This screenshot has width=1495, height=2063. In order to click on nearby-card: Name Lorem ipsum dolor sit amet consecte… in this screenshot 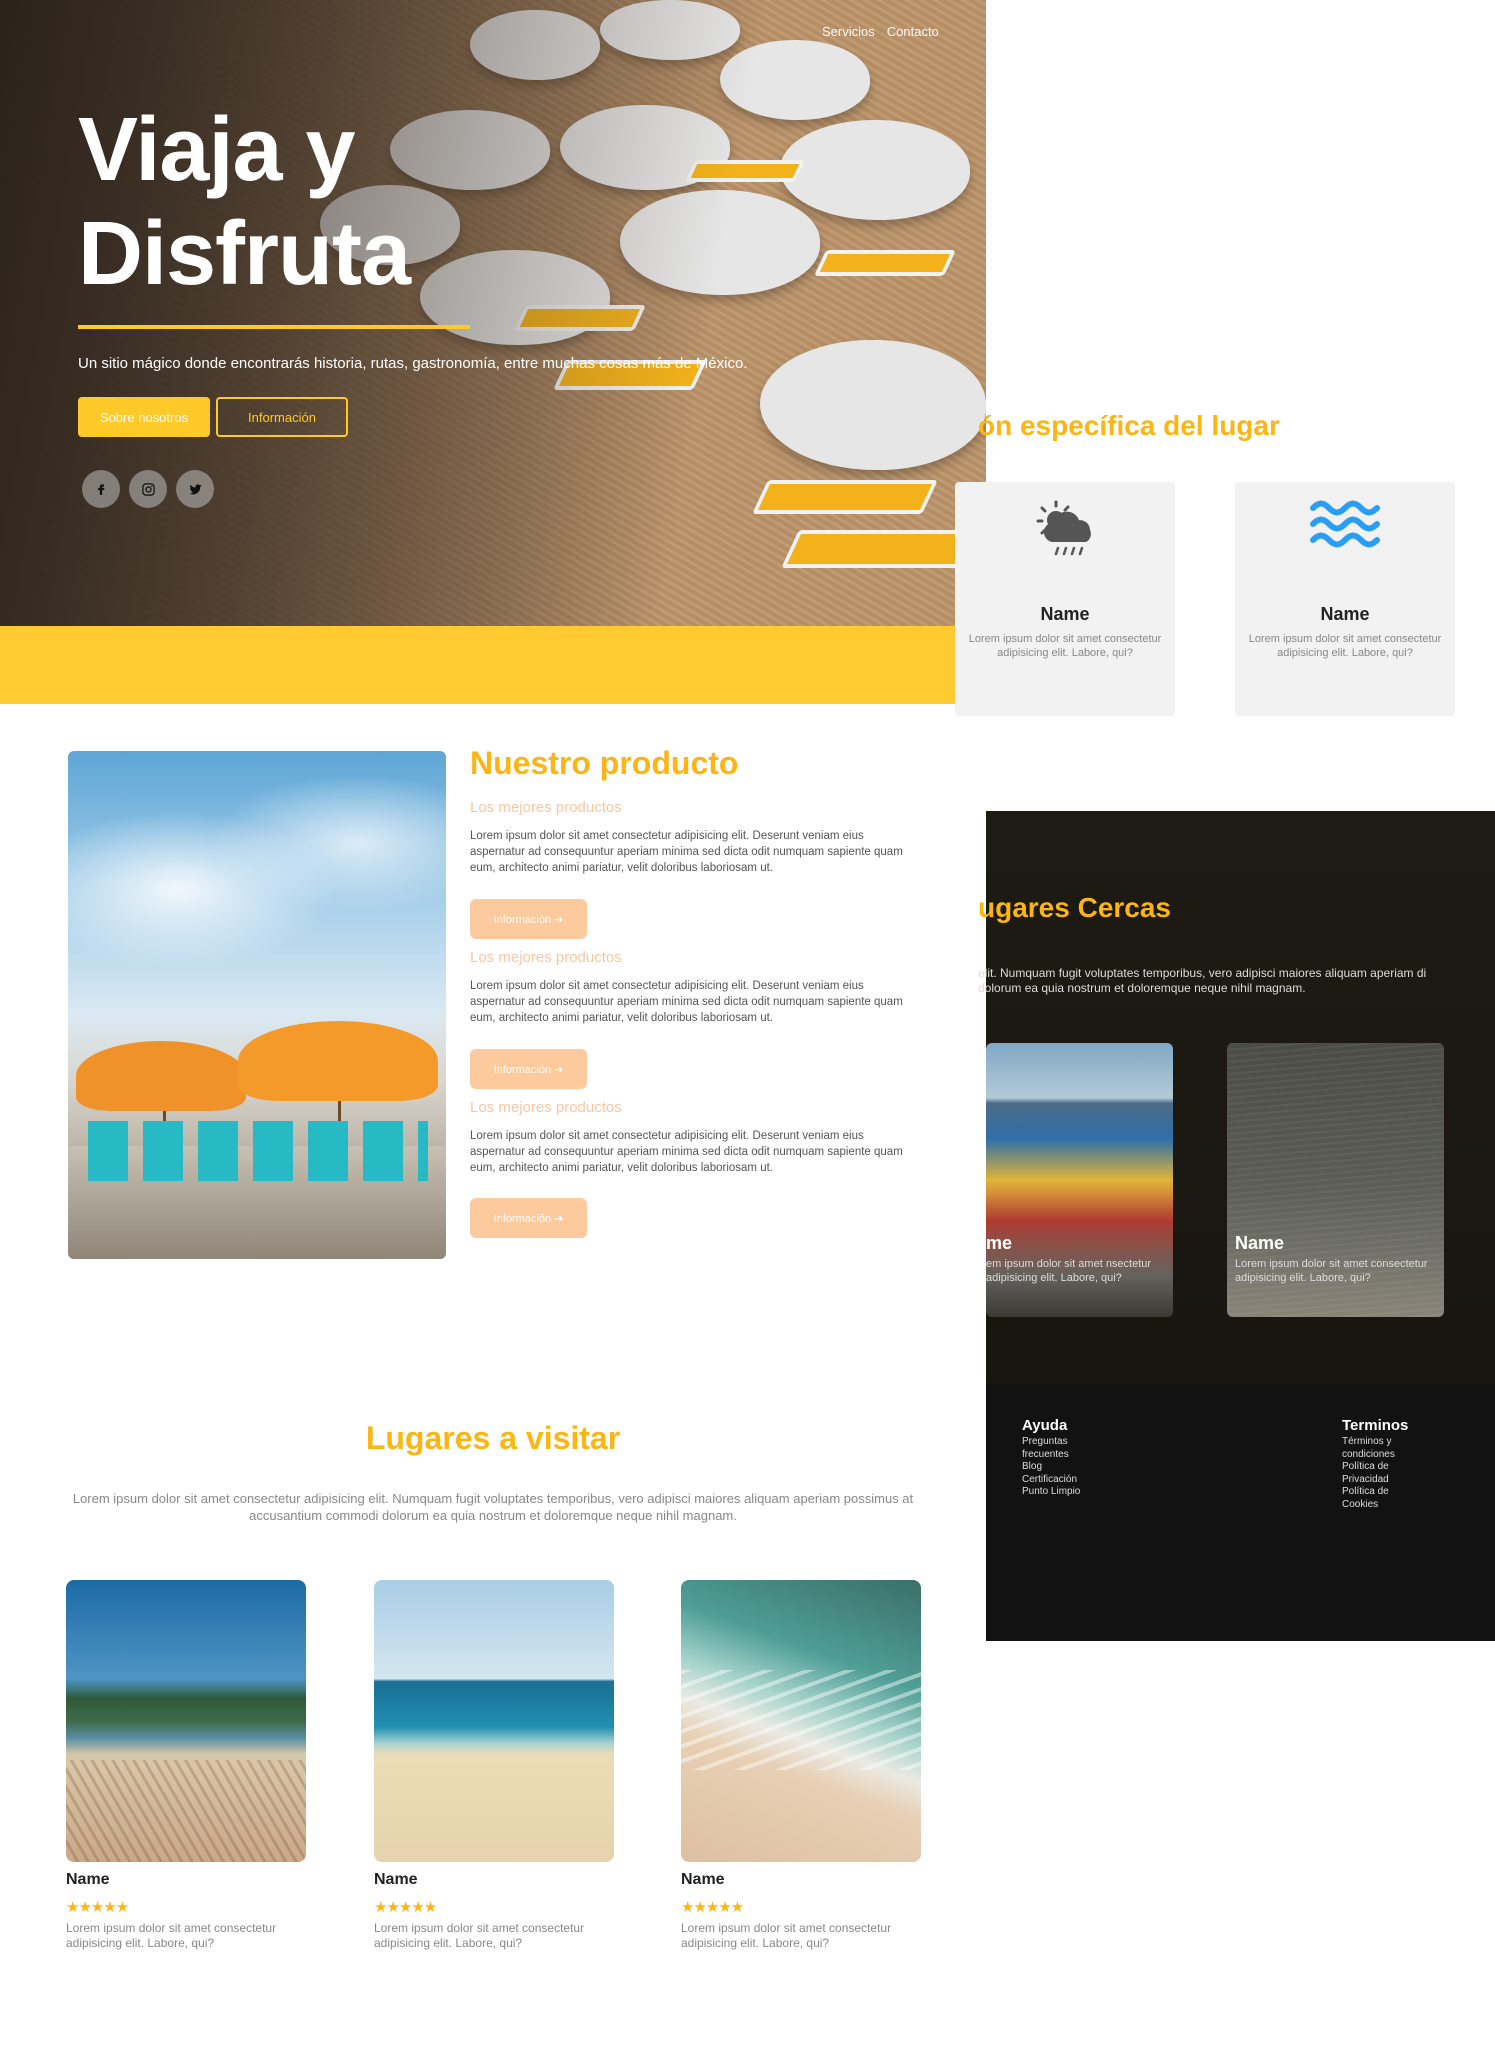, I will do `click(1335, 1180)`.